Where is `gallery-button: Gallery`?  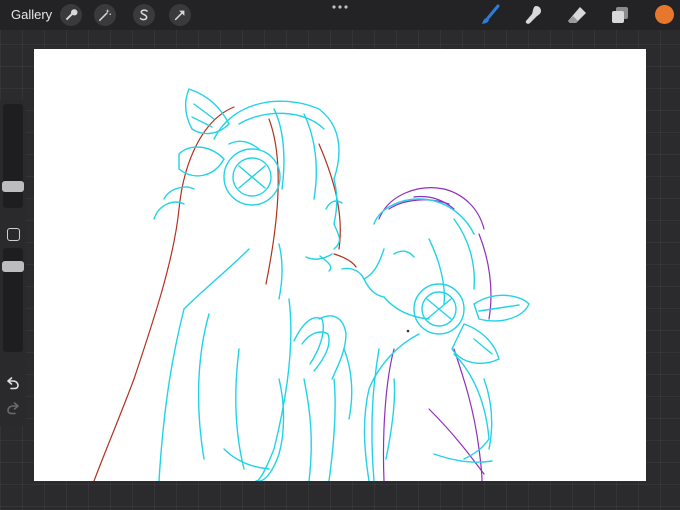 gallery-button: Gallery is located at coordinates (31, 14).